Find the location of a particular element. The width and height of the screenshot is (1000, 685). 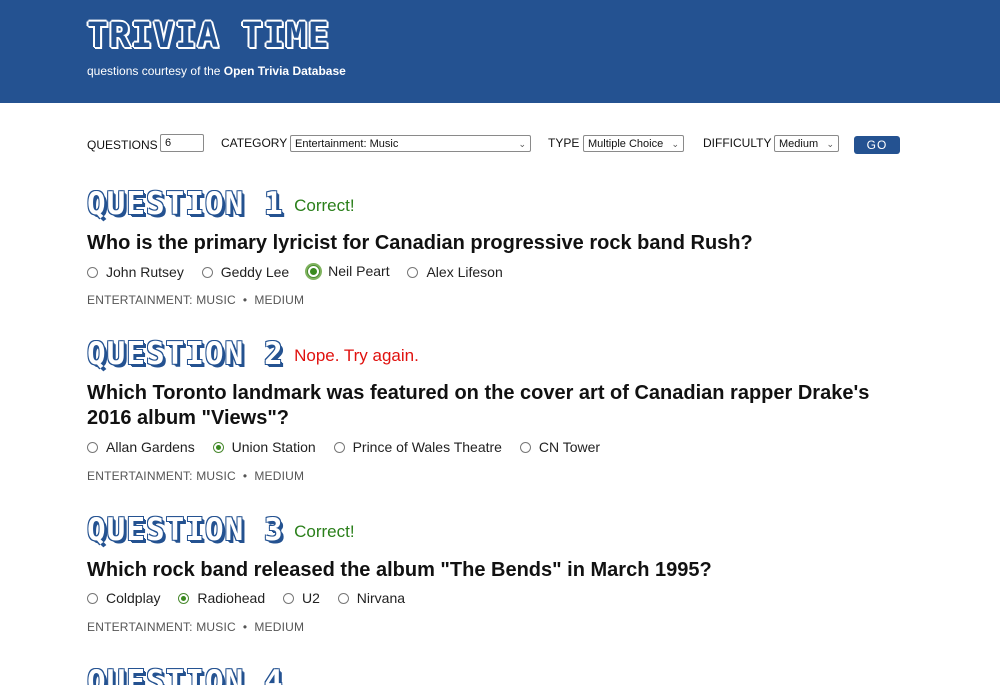

questions-label: QUESTIONS is located at coordinates (122, 145).